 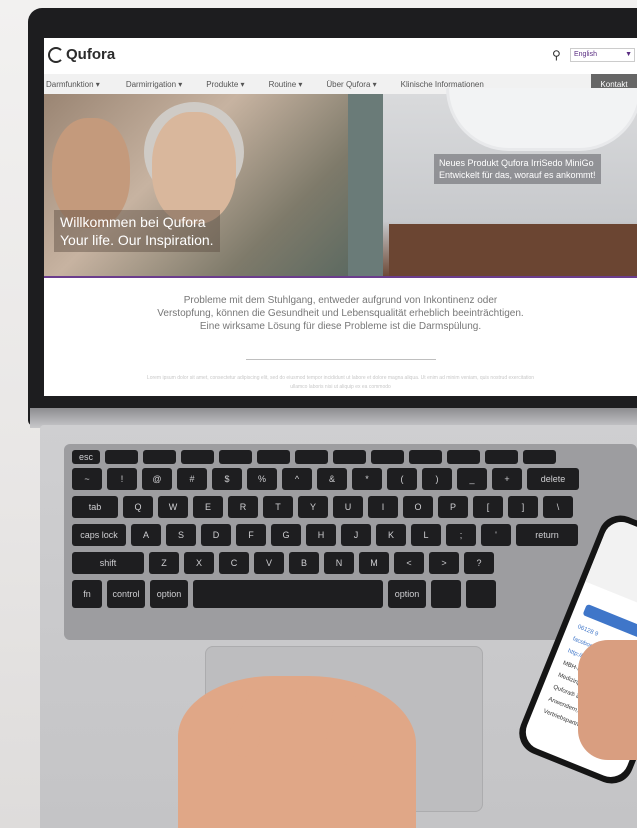 What do you see at coordinates (351, 84) in the screenshot?
I see `nav-ueber-qufora: Über Qufora ▾` at bounding box center [351, 84].